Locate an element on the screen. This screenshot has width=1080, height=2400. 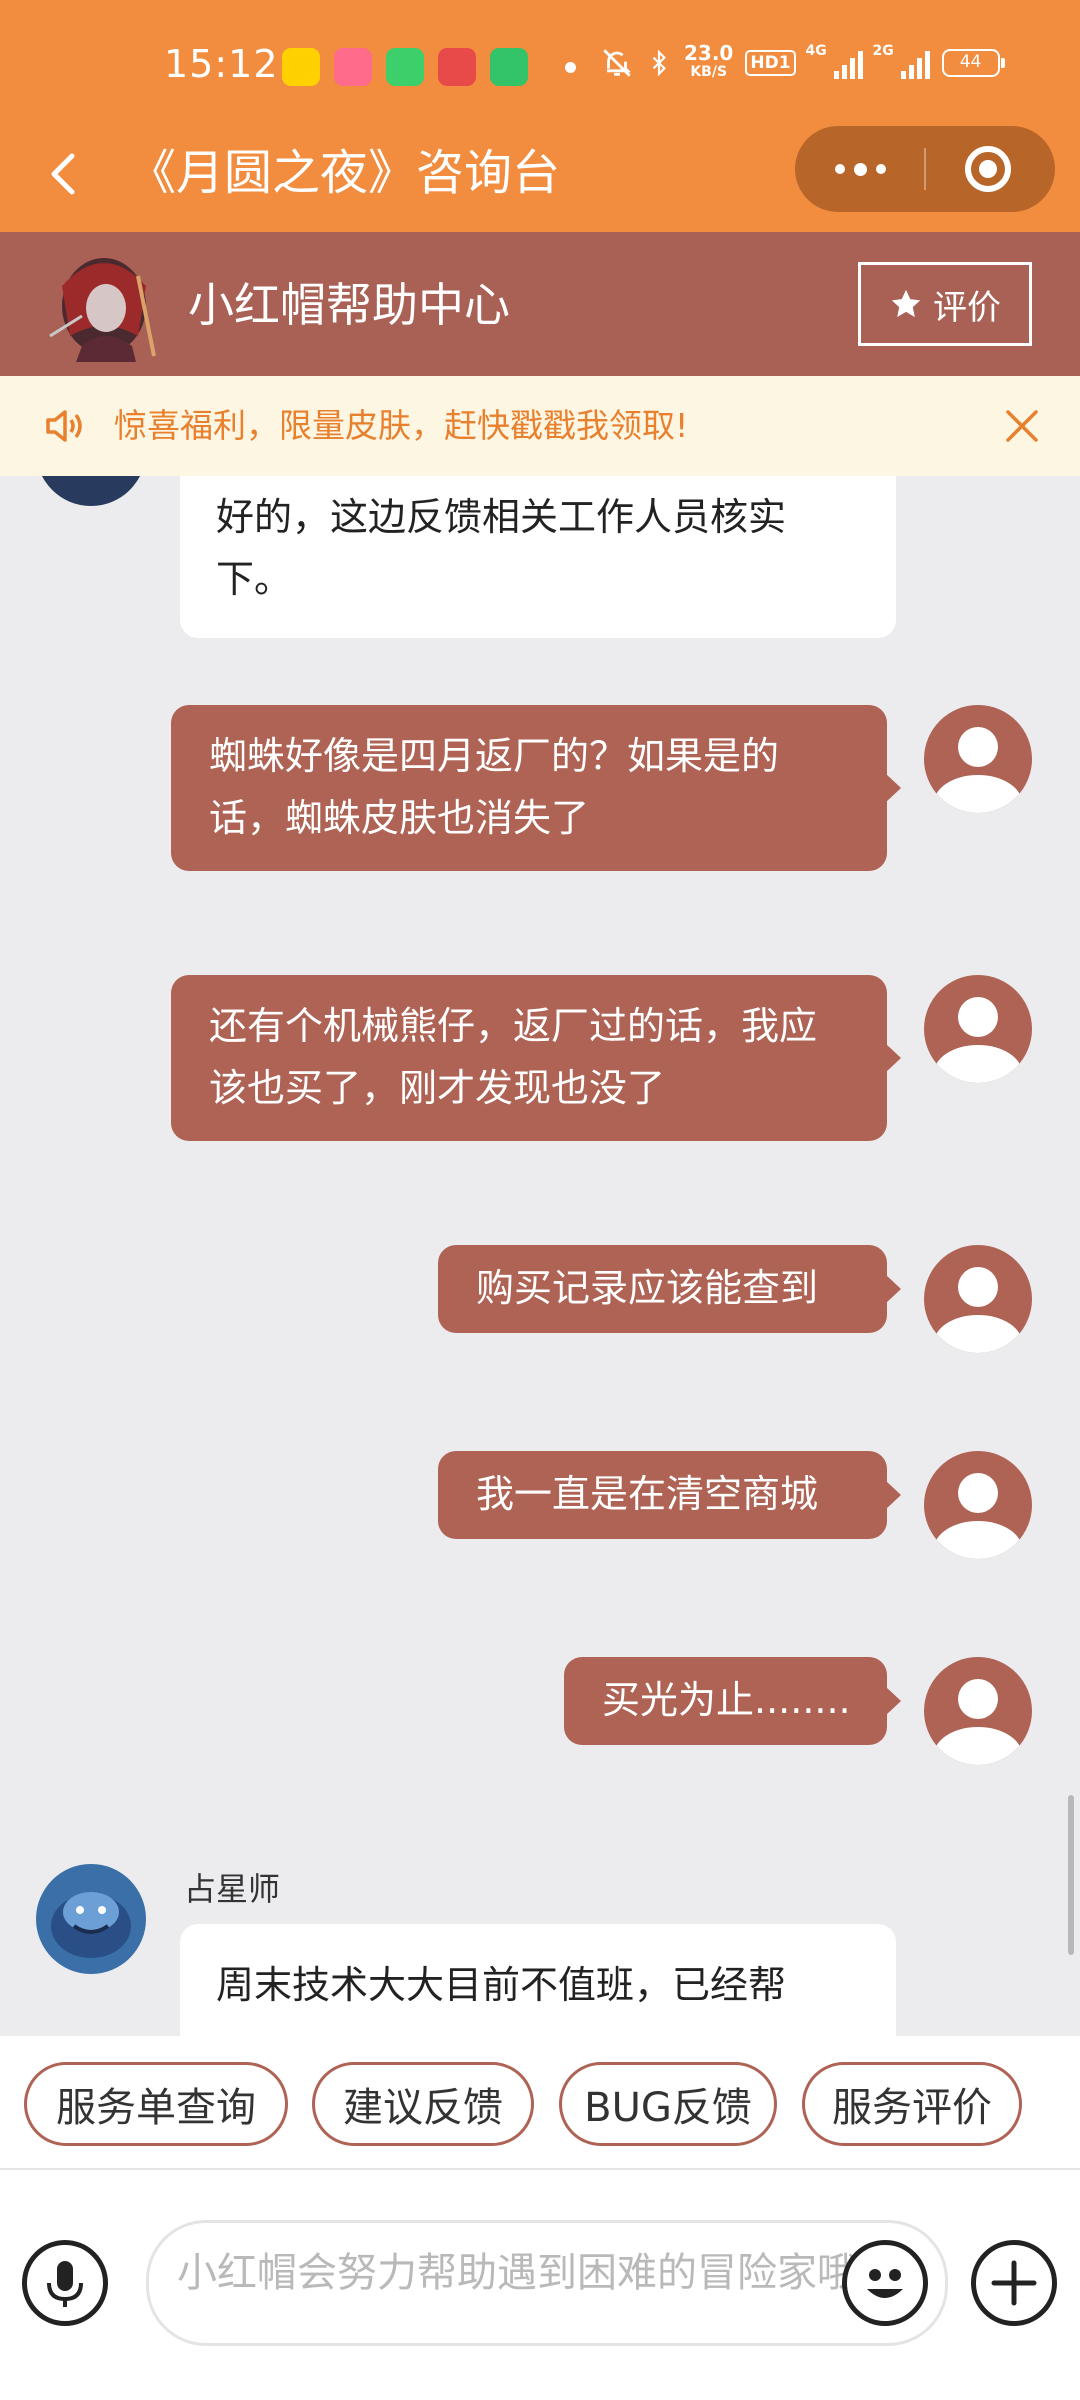
notice-text: 惊喜福利，限量皮肤，赶快戳戳我领取! is located at coordinates (401, 425).